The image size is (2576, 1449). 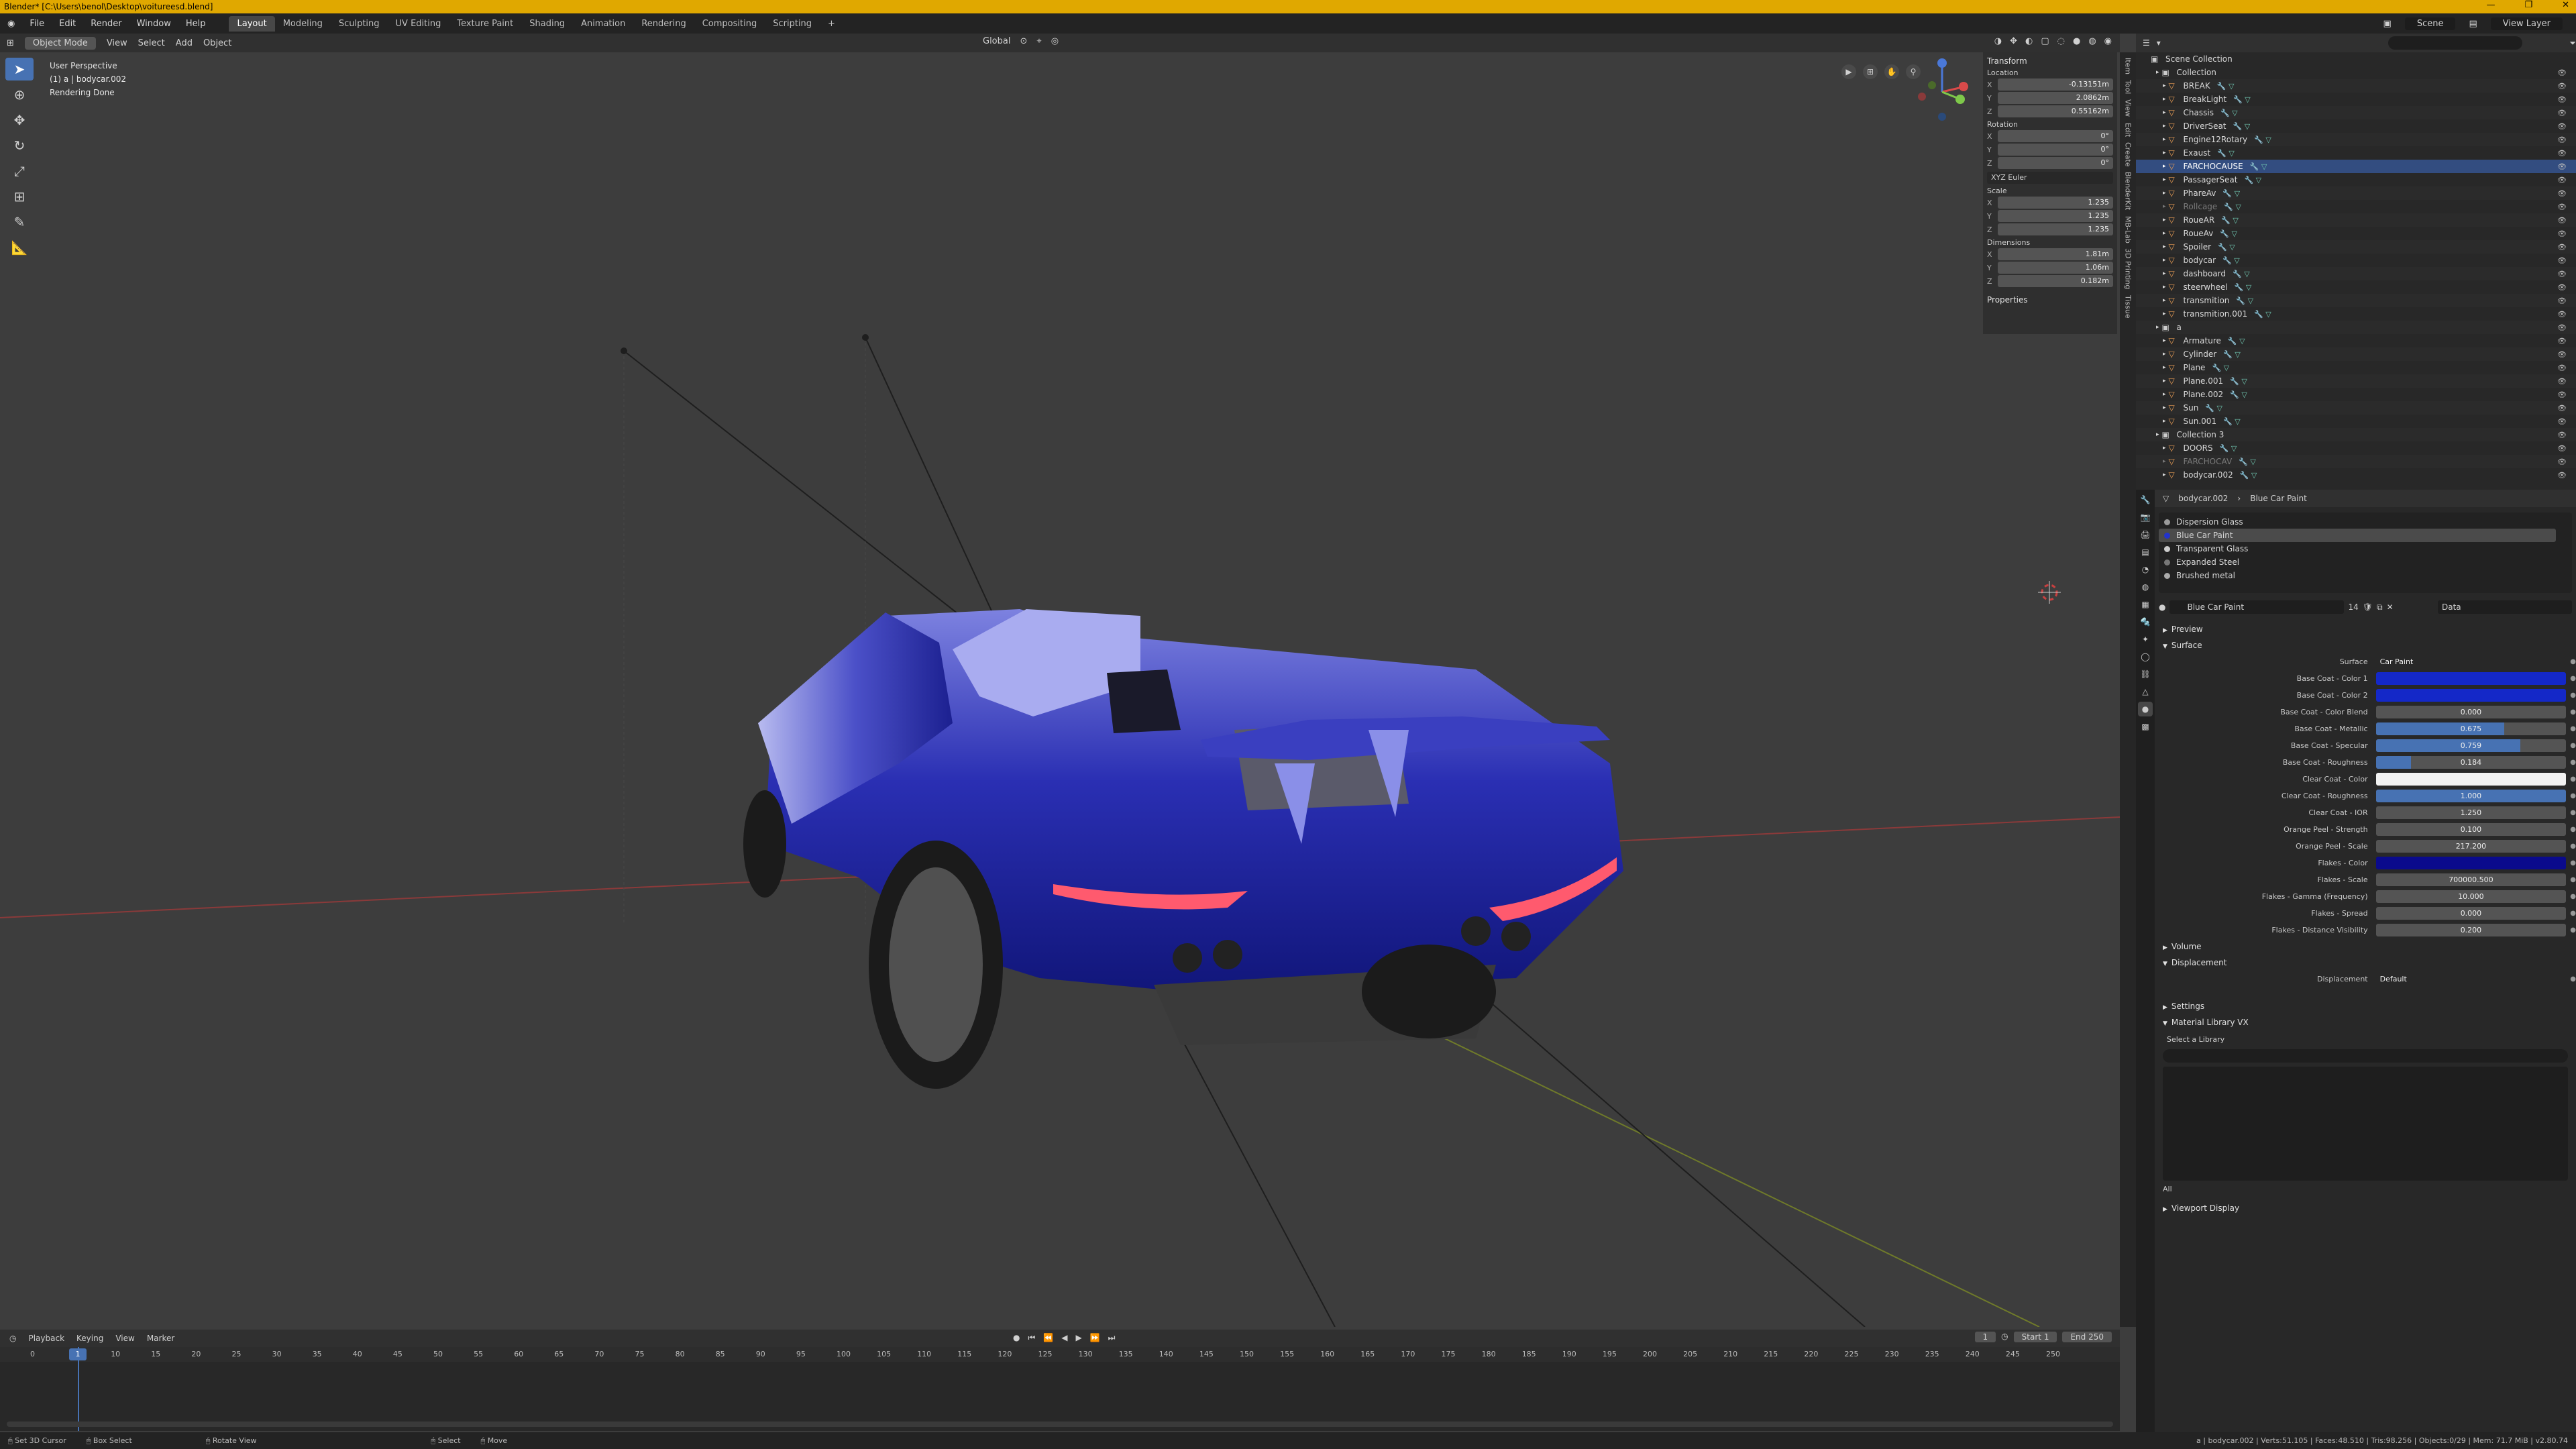 What do you see at coordinates (2356, 126) in the screenshot?
I see `outliner-object-row: ▸ ▽ DriverSeat 🔧 ▽ 👁` at bounding box center [2356, 126].